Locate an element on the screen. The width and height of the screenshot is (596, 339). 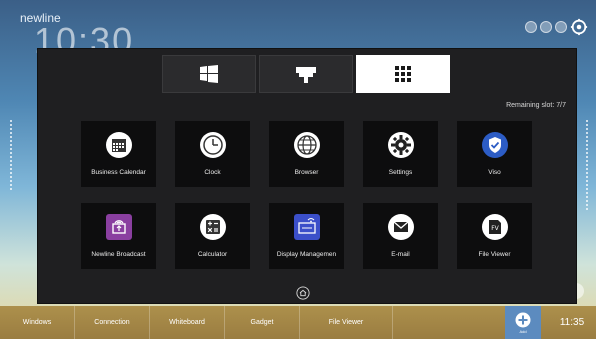
tab-connection is located at coordinates (306, 74).